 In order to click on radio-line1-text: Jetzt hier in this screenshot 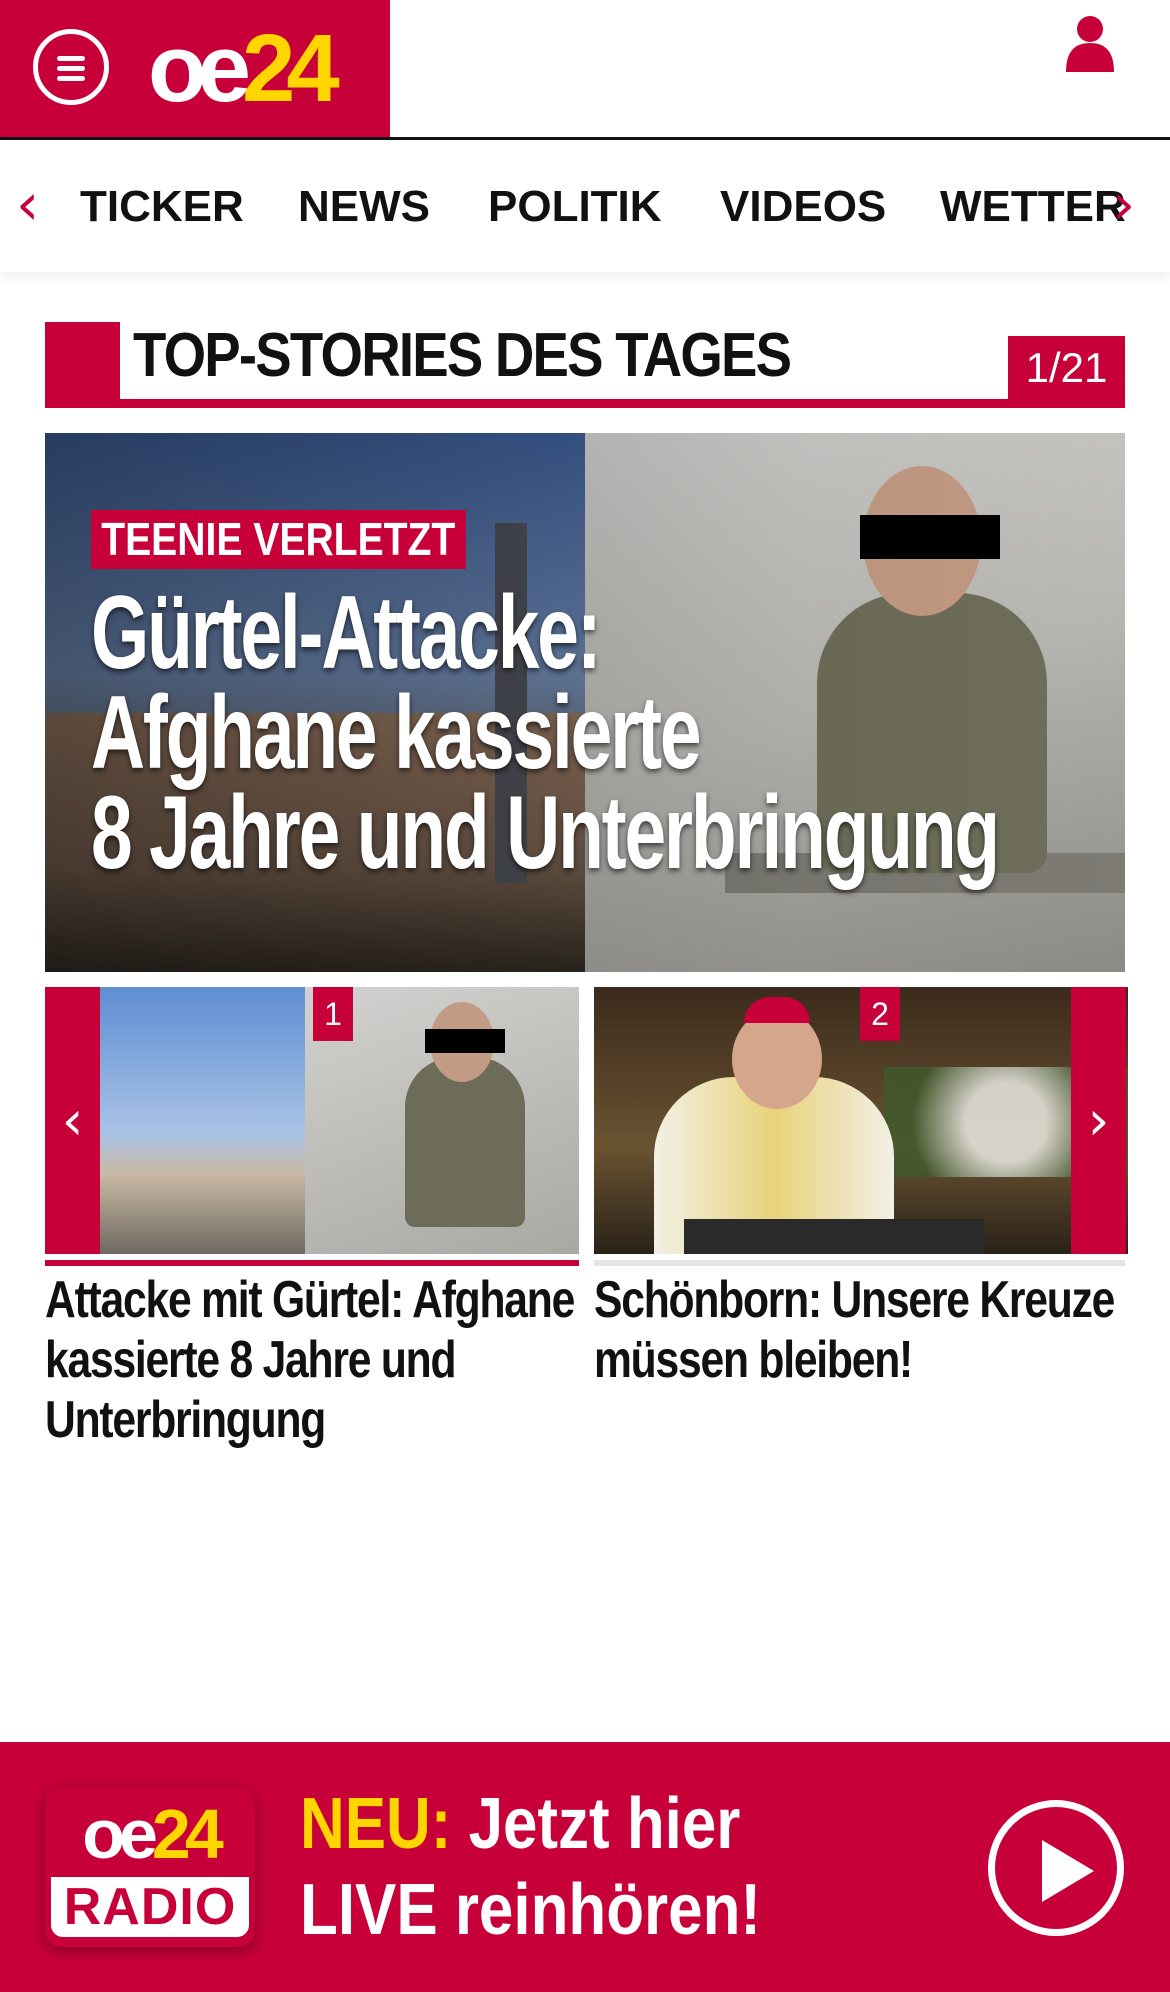, I will do `click(596, 1824)`.